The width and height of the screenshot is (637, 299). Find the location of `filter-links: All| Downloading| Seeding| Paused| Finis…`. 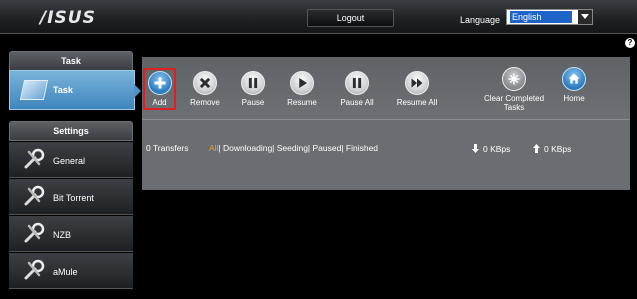

filter-links: All| Downloading| Seeding| Paused| Finis… is located at coordinates (293, 148).